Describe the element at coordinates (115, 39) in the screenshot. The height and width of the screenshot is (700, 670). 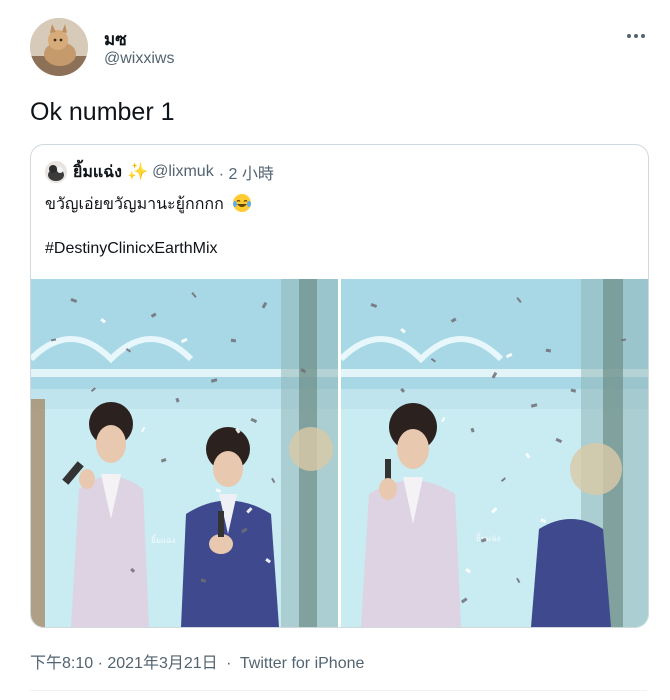
I see `author-name: มซ` at that location.